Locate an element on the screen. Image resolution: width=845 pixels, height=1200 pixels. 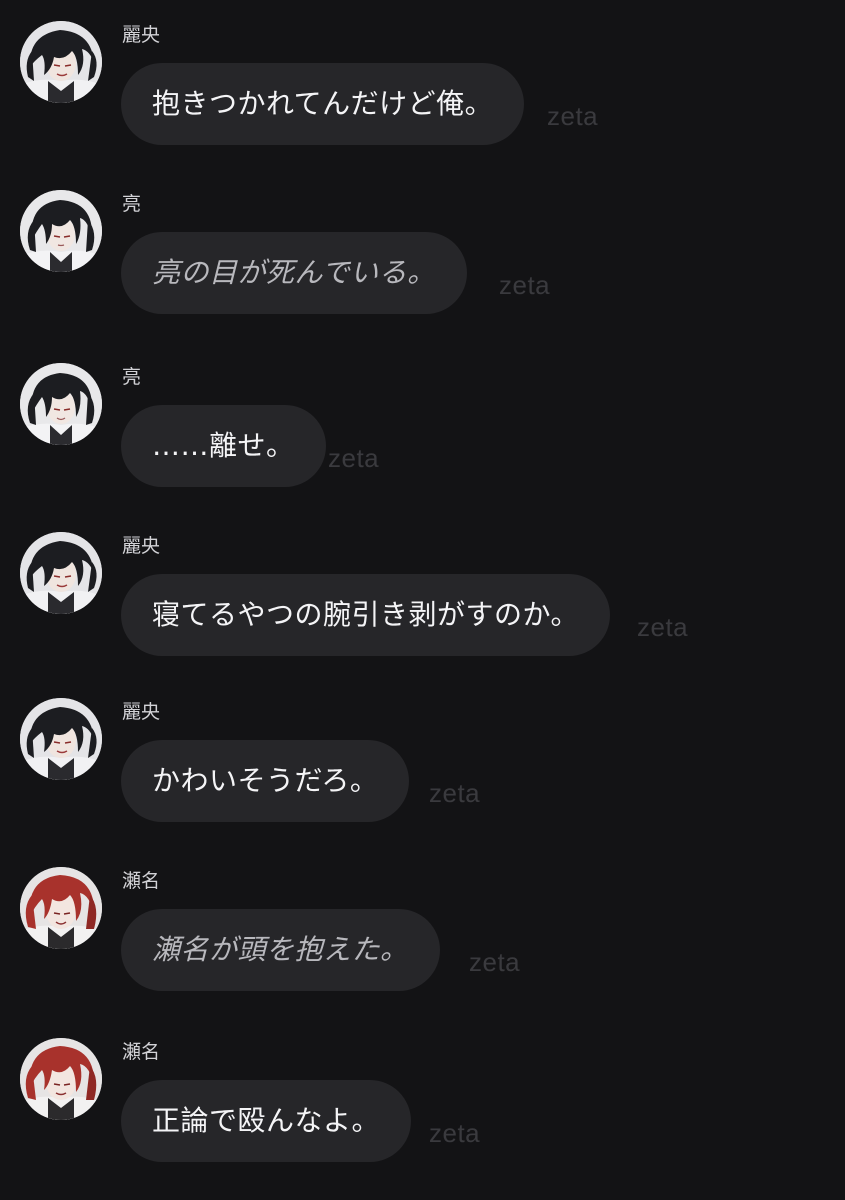
message-text: 瀬名が頭を抱えた。 is located at coordinates (280, 949).